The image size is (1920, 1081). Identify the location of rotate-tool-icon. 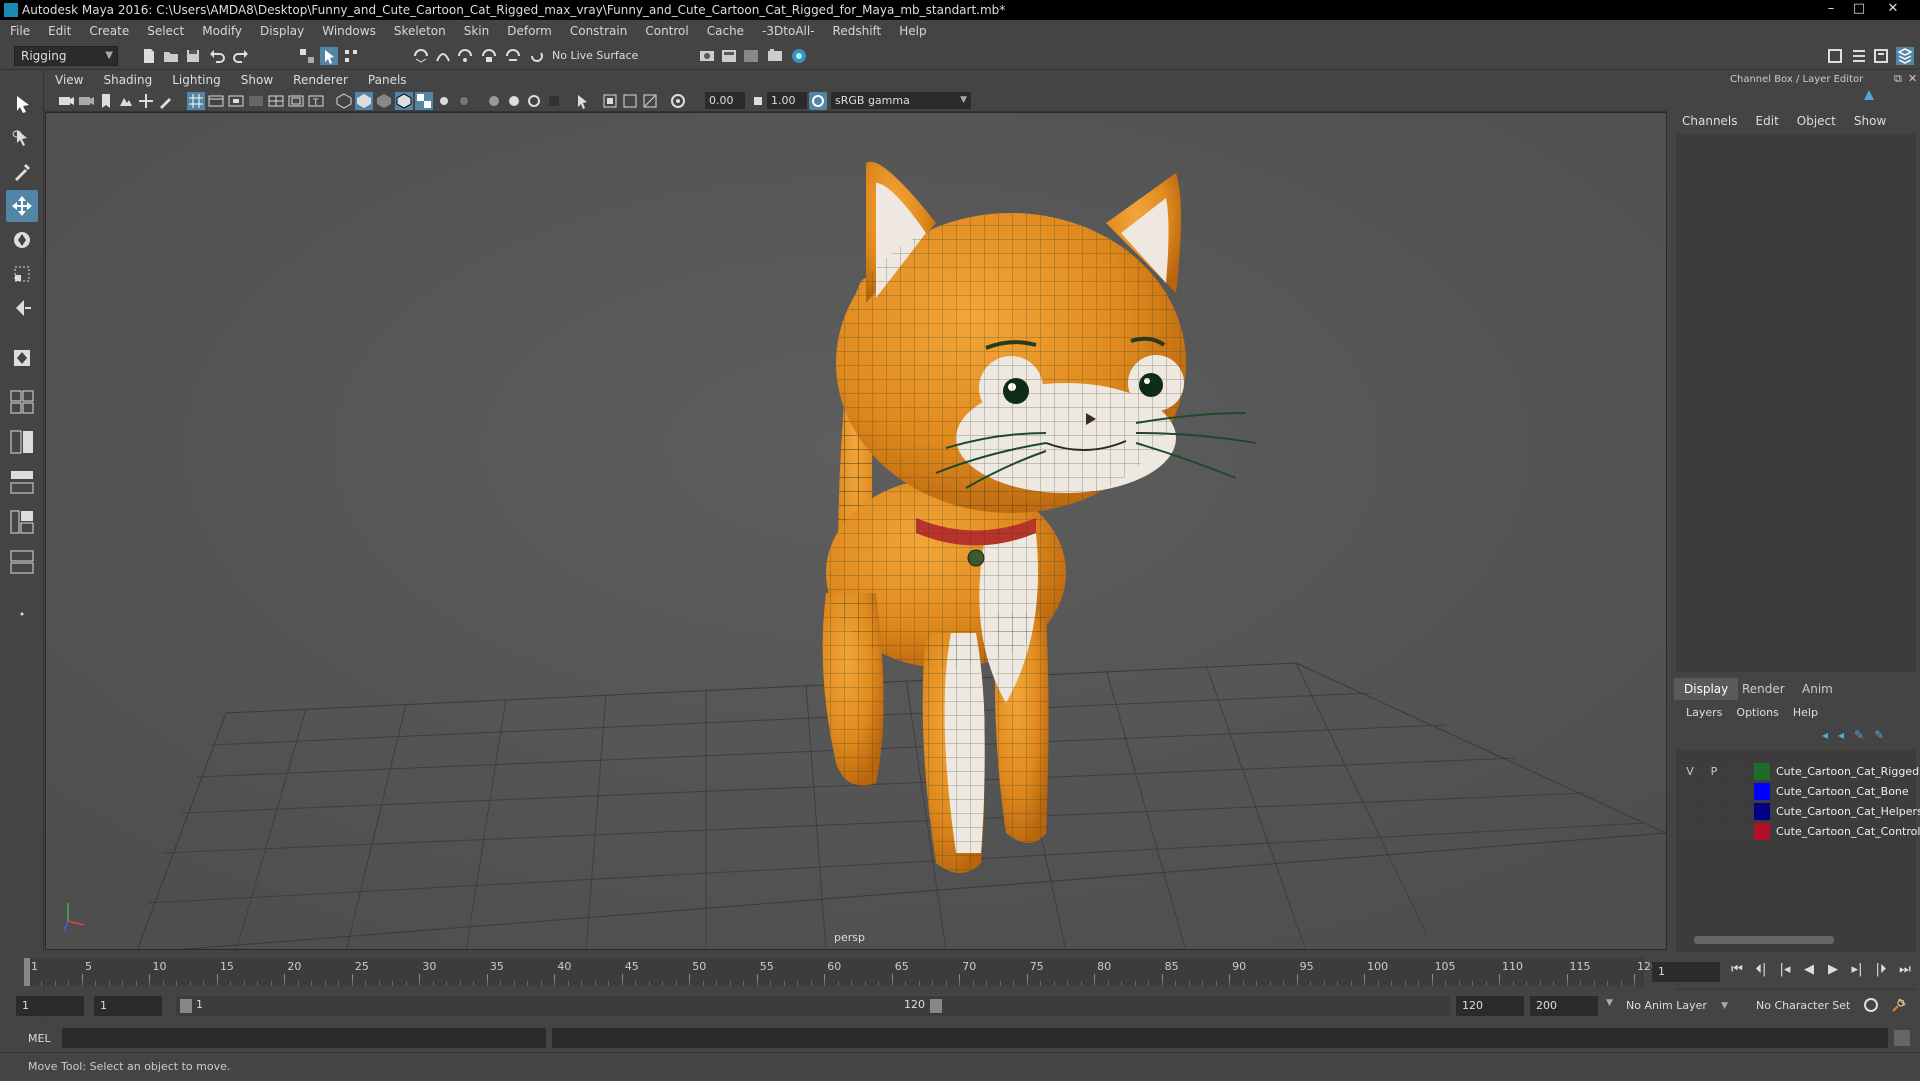
(22, 240).